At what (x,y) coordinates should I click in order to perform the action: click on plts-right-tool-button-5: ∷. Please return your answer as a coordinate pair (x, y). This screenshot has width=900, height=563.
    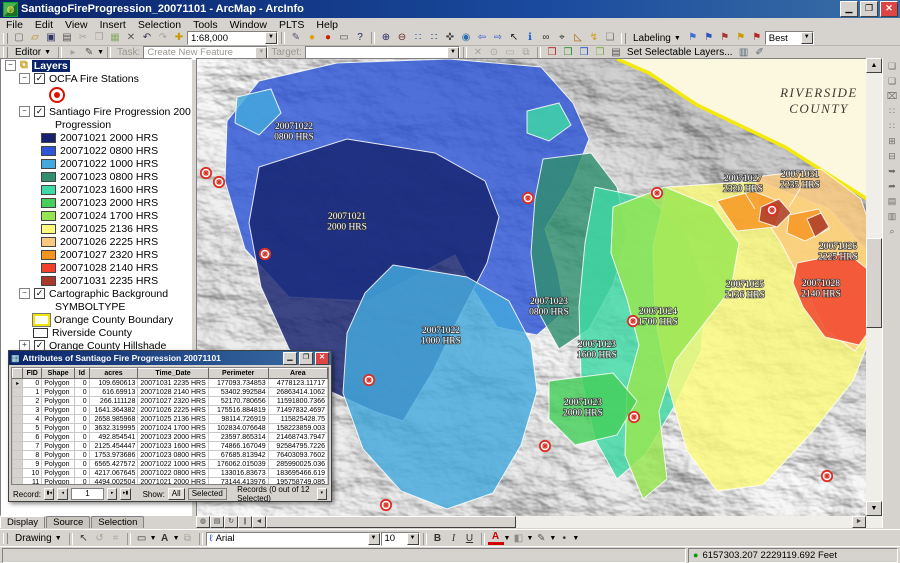
    Looking at the image, I should click on (892, 126).